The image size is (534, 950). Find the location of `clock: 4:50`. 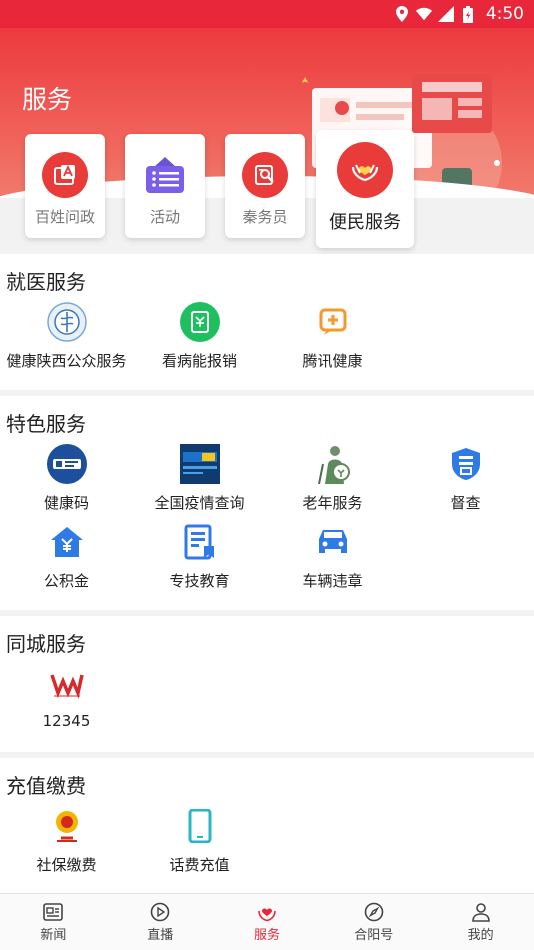

clock: 4:50 is located at coordinates (504, 14).